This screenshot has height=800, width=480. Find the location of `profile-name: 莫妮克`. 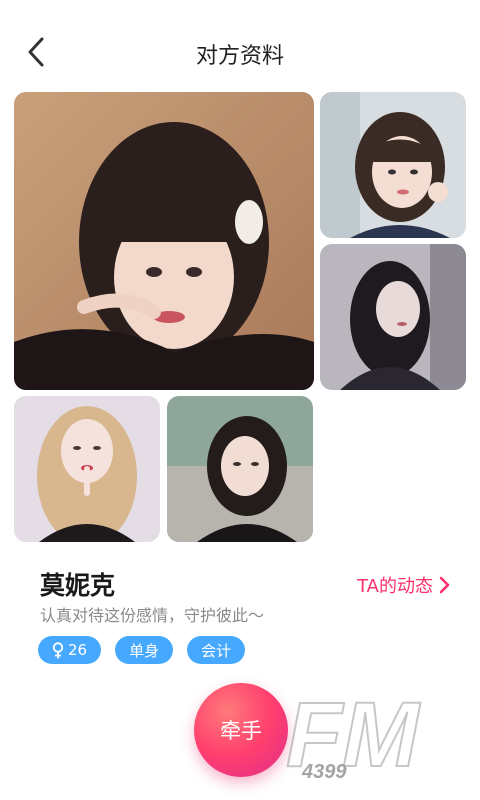

profile-name: 莫妮克 is located at coordinates (78, 585).